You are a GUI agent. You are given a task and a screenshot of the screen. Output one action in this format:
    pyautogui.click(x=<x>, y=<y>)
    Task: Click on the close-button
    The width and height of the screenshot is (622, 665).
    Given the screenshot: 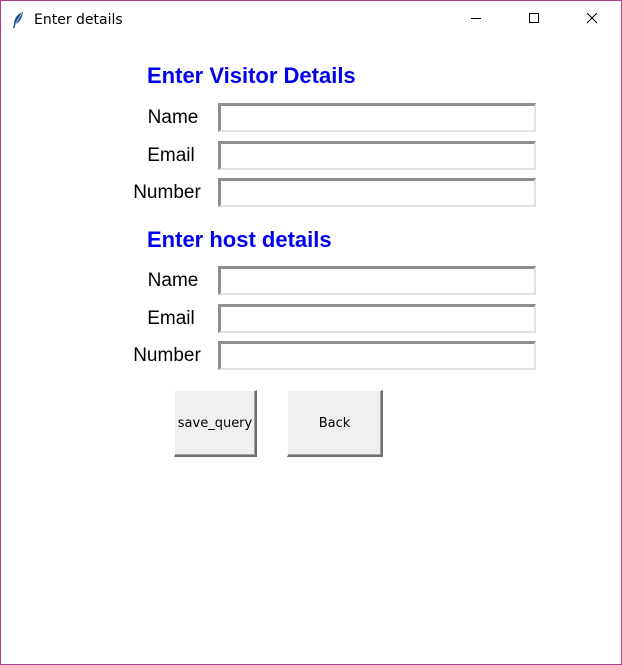 What is the action you would take?
    pyautogui.click(x=592, y=20)
    